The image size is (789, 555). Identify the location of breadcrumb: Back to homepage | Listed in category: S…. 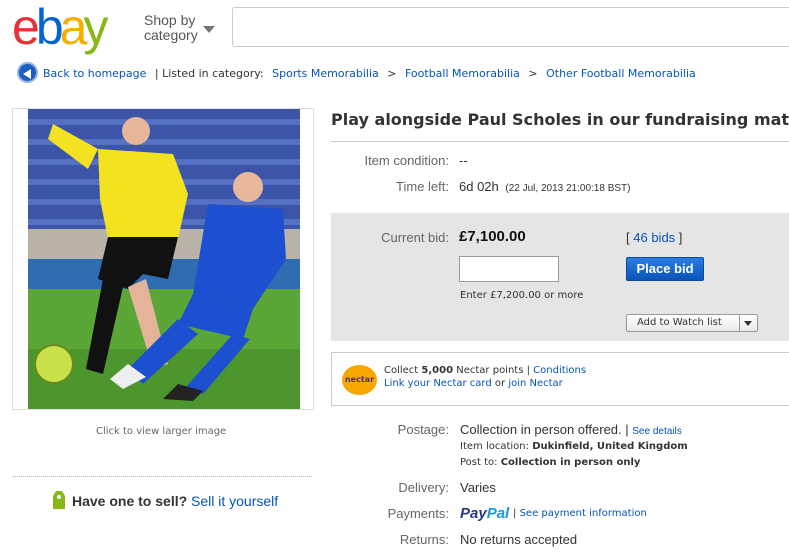
(369, 73).